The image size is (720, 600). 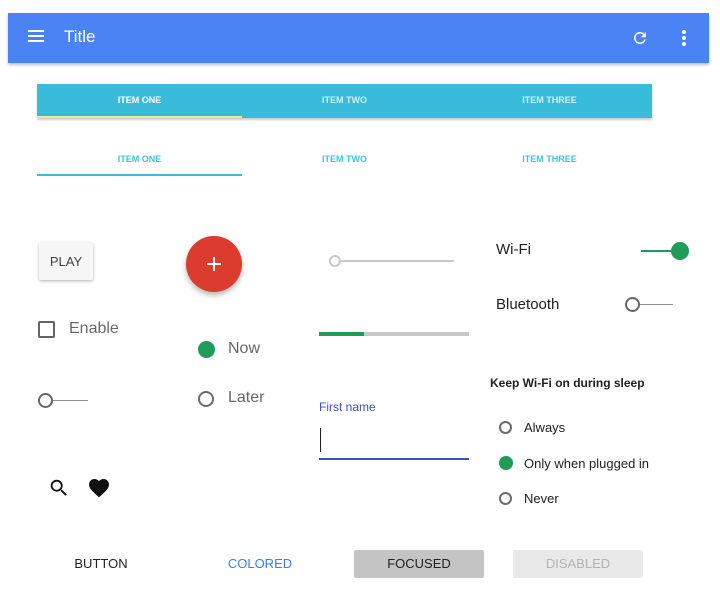 I want to click on radio-later-label: Later, so click(x=246, y=397).